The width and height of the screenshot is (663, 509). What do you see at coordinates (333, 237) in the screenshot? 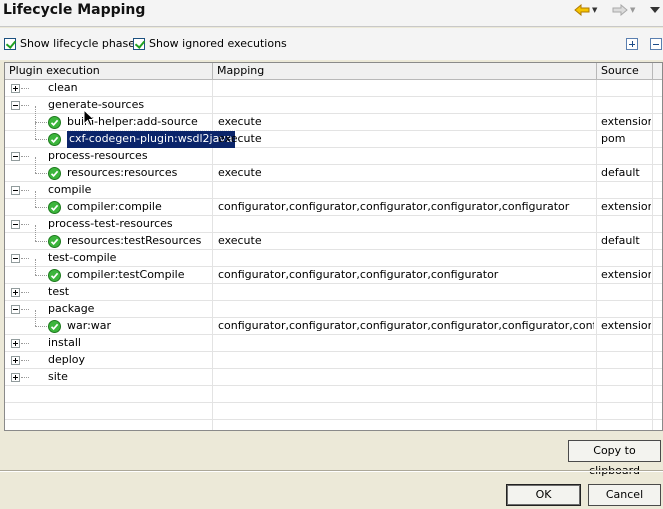
I see `table-row: resources:testResources execute default` at bounding box center [333, 237].